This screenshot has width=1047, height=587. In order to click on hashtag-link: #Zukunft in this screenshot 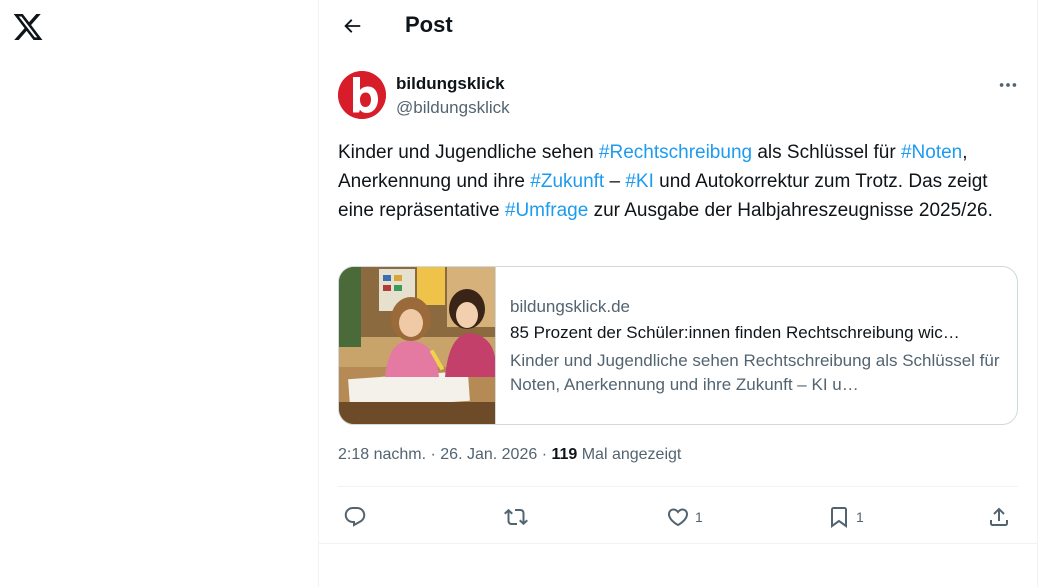, I will do `click(567, 181)`.